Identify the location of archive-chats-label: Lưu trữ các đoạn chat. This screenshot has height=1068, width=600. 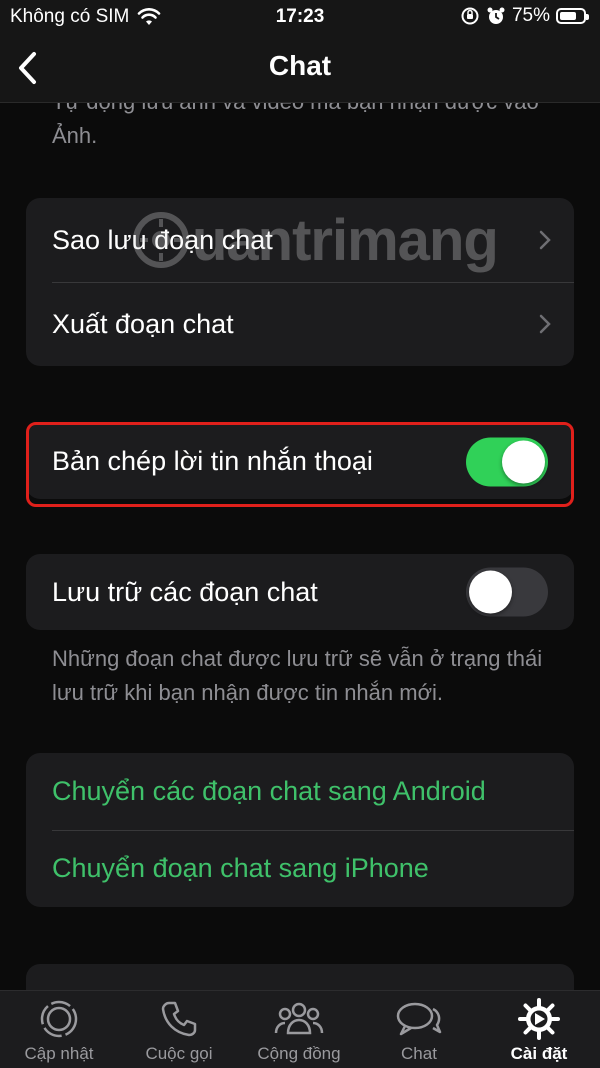
(185, 591).